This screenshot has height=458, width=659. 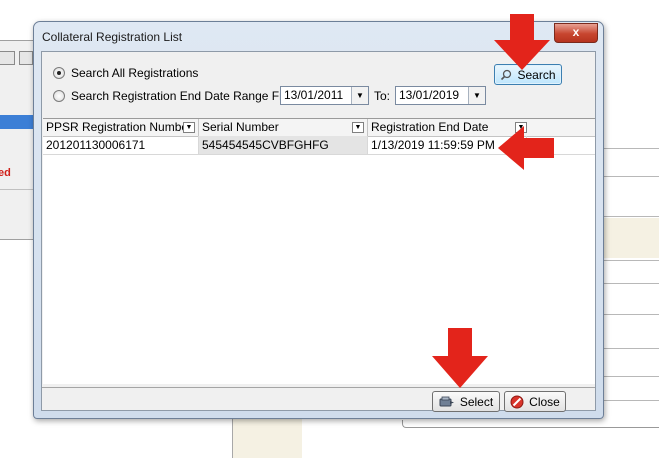 I want to click on background-divider, so click(x=16, y=189).